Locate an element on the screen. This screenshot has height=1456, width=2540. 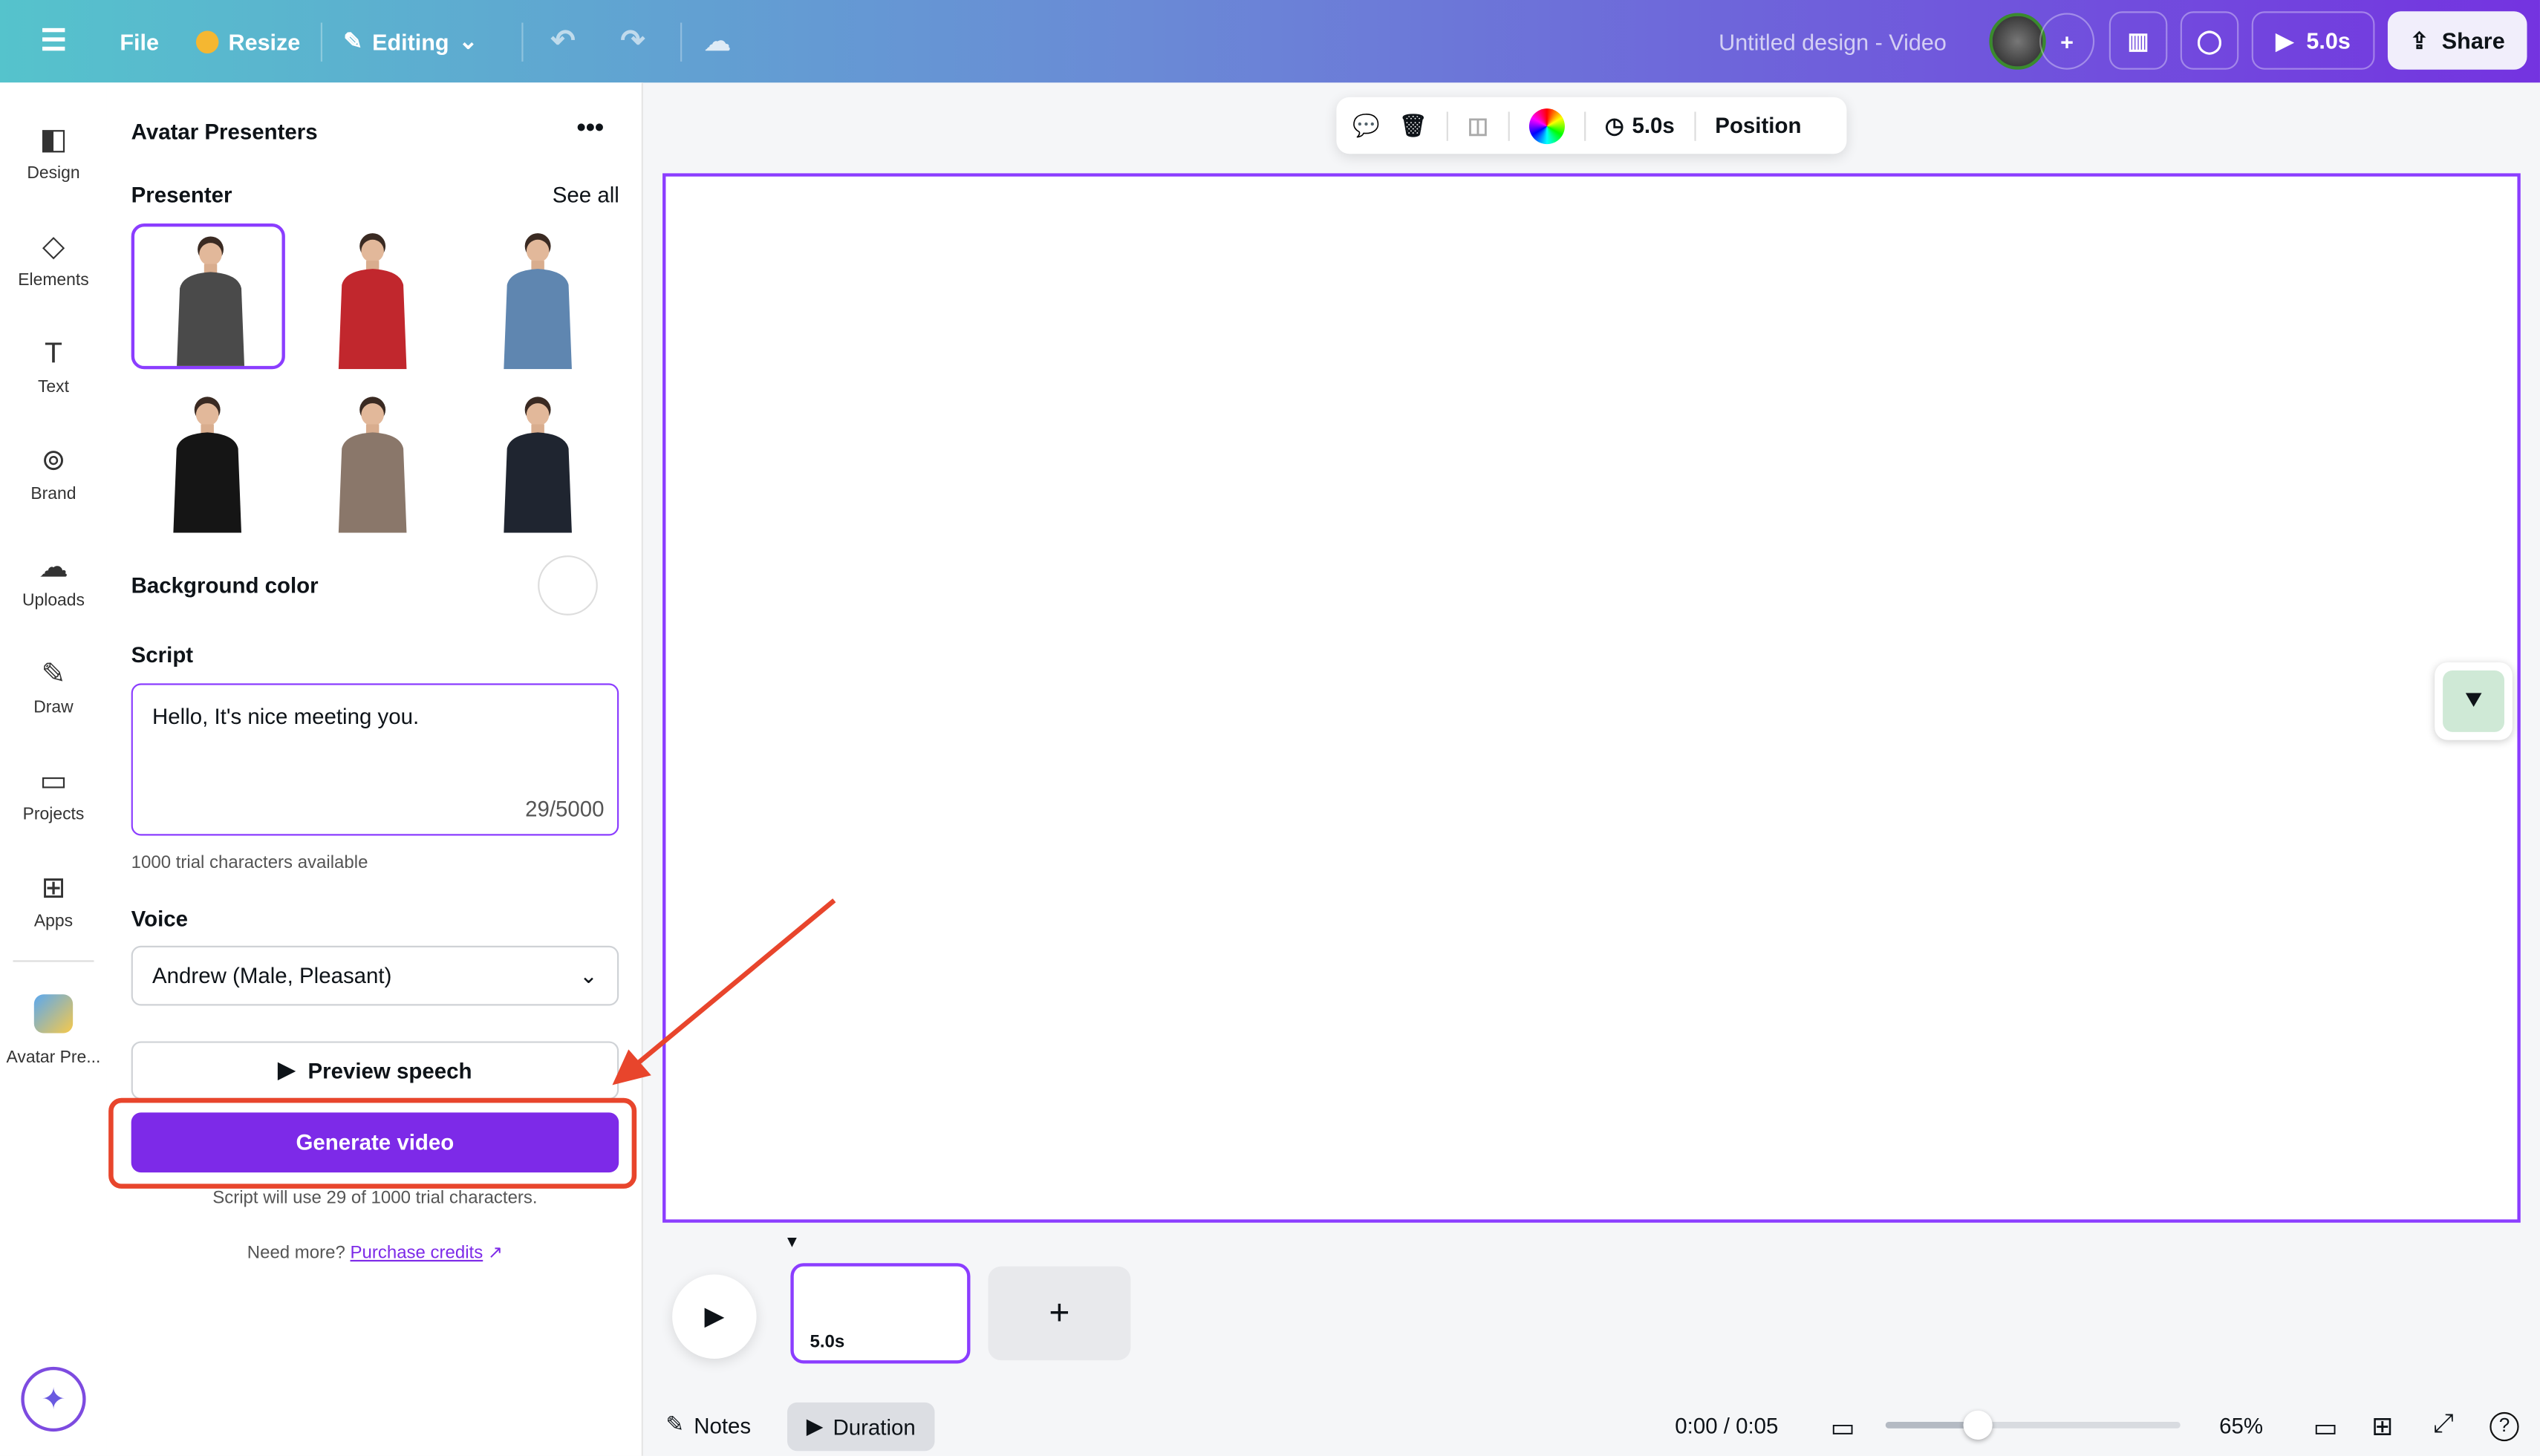
play-duration: 5.0s is located at coordinates (2329, 40).